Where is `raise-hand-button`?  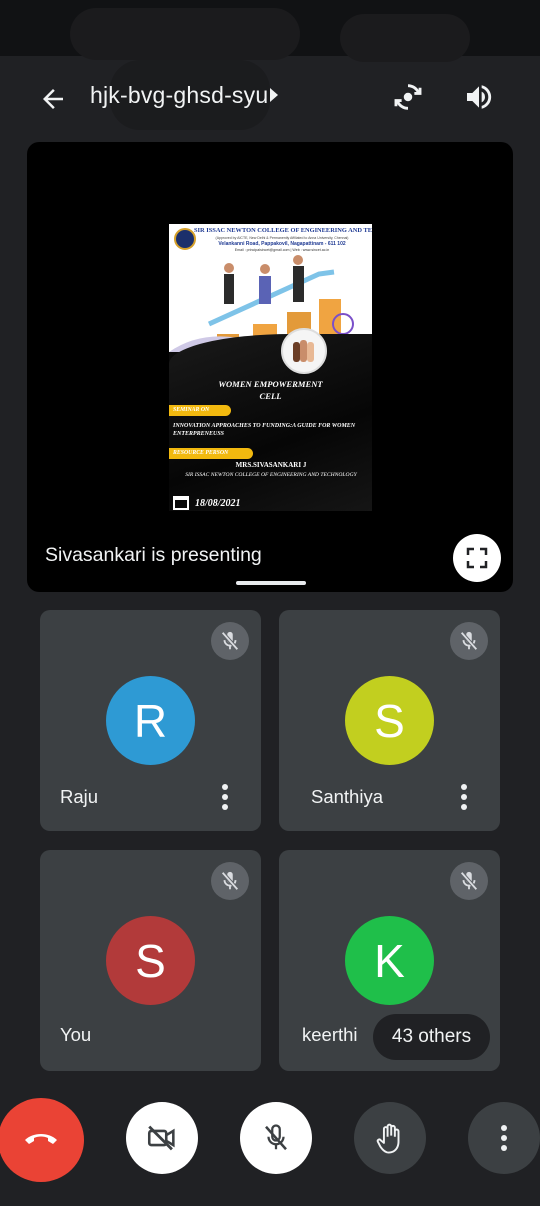
raise-hand-button is located at coordinates (390, 1138).